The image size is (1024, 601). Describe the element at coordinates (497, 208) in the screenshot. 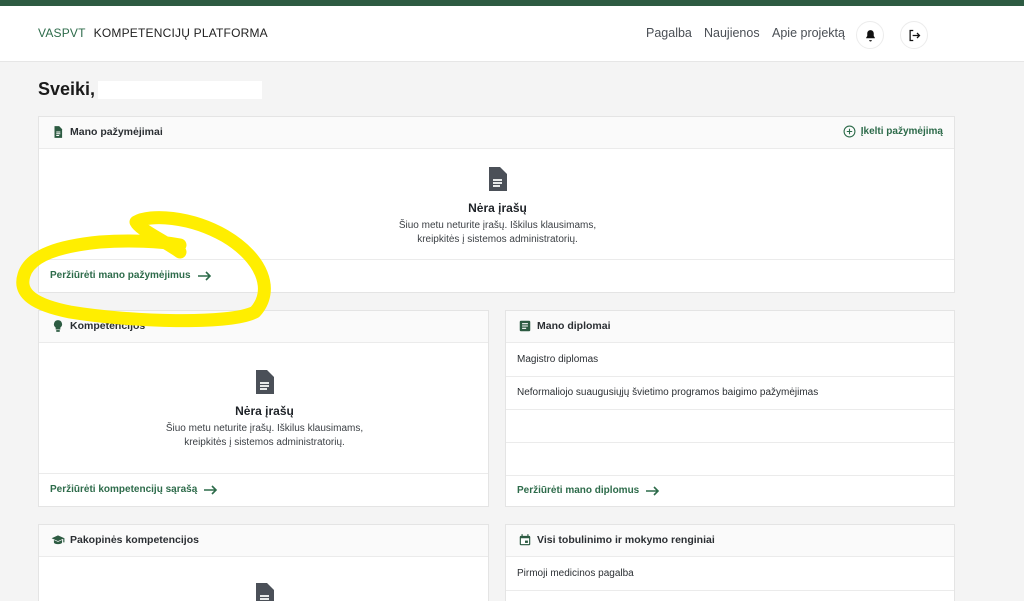

I see `certificates-empty-title: Nėra įrašų` at that location.